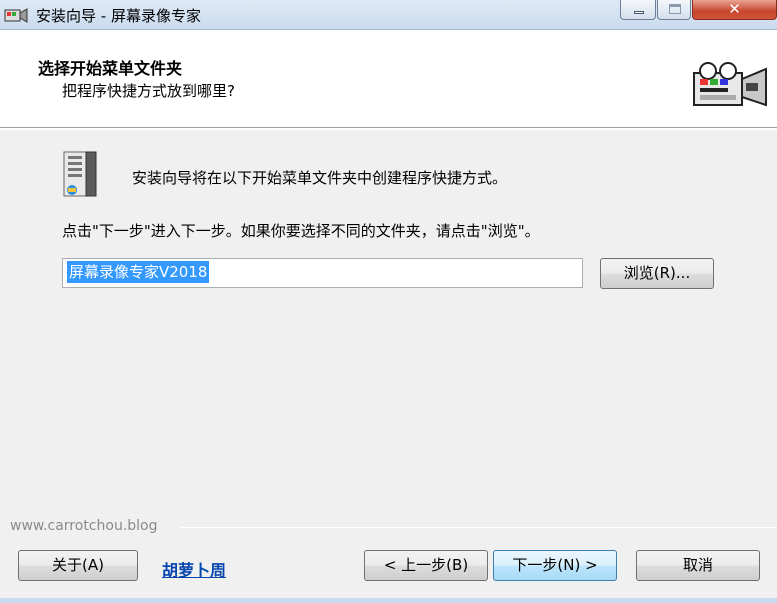  I want to click on minimize-button, so click(638, 10).